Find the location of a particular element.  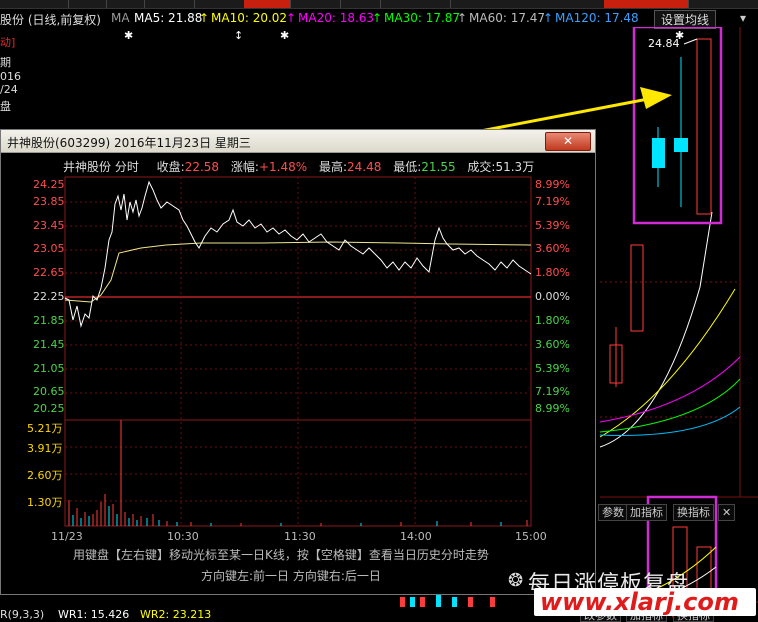

top-tab-strip is located at coordinates (379, 4).